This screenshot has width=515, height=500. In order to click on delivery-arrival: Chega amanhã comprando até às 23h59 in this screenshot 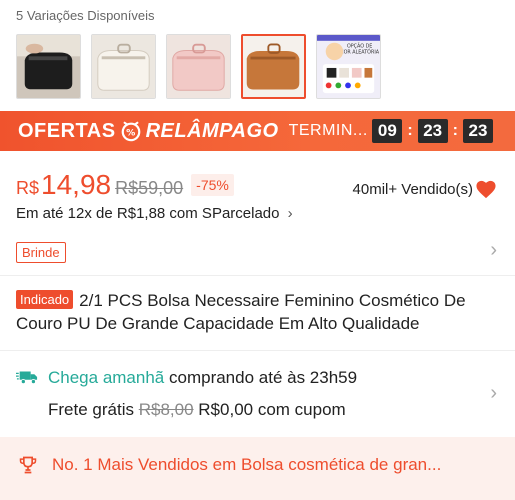, I will do `click(202, 378)`.